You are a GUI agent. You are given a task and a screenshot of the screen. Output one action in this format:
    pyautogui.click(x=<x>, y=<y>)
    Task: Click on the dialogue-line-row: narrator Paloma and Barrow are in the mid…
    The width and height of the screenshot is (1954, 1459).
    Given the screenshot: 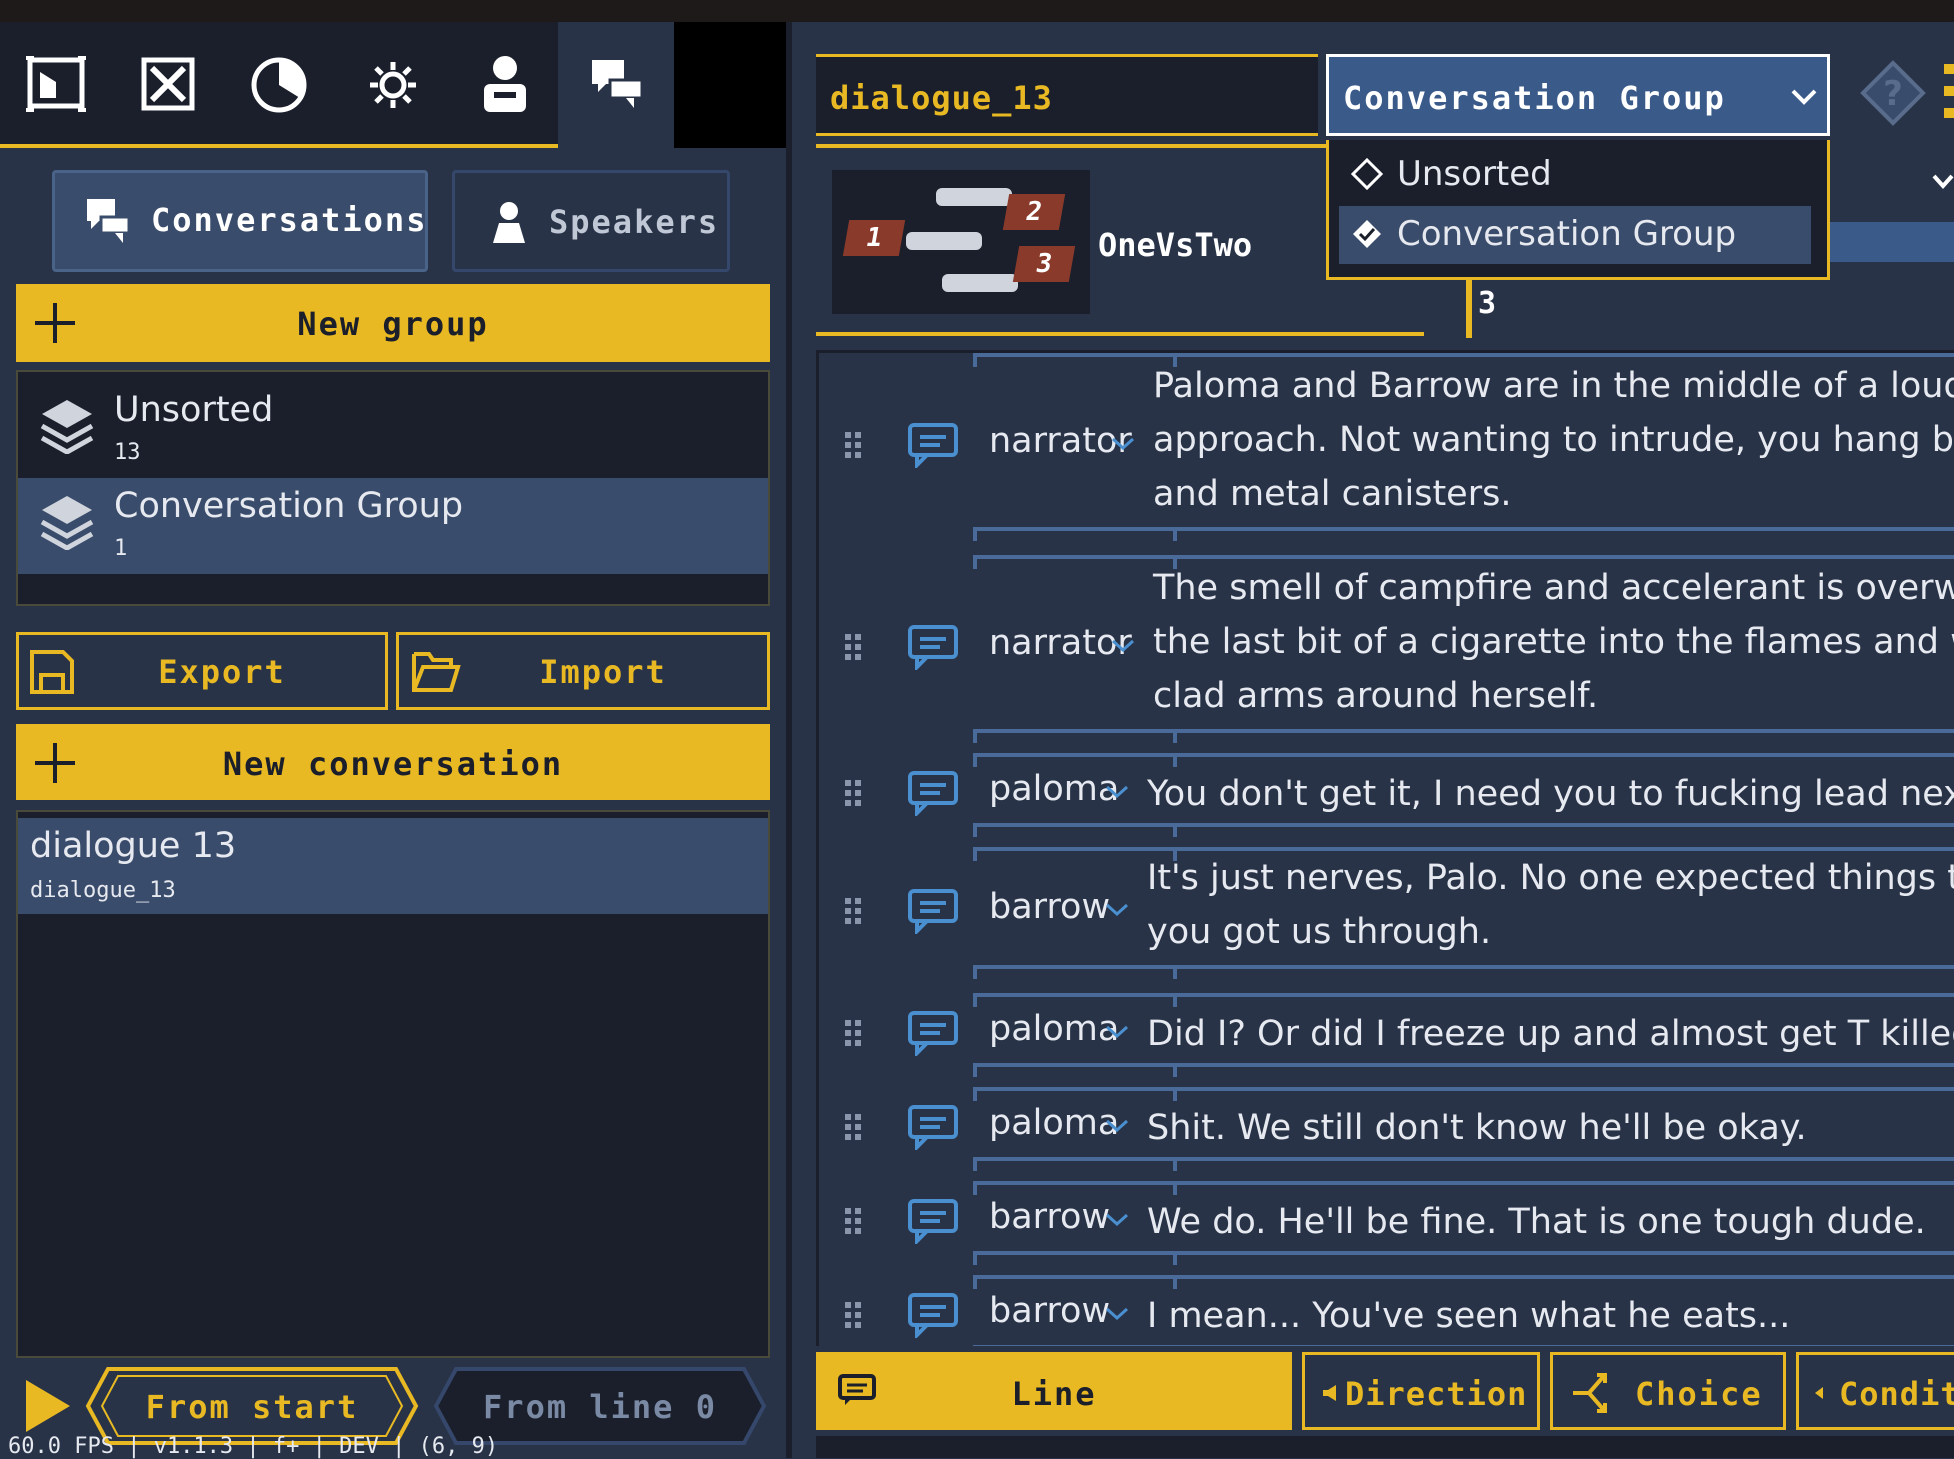 What is the action you would take?
    pyautogui.click(x=1386, y=447)
    